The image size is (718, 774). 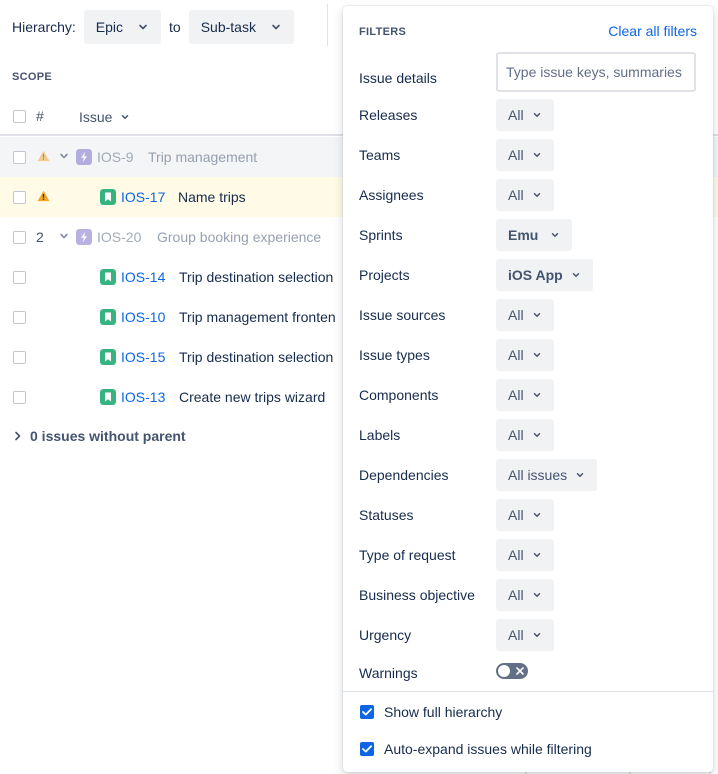 What do you see at coordinates (327, 25) in the screenshot?
I see `toolbar-divider` at bounding box center [327, 25].